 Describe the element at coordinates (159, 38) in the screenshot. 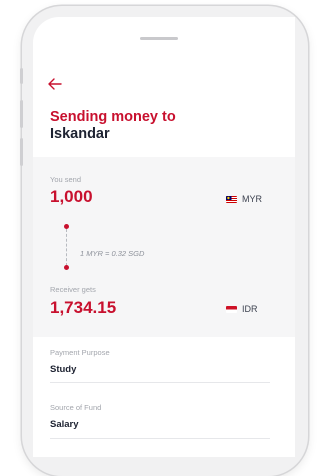

I see `phone-speaker` at that location.